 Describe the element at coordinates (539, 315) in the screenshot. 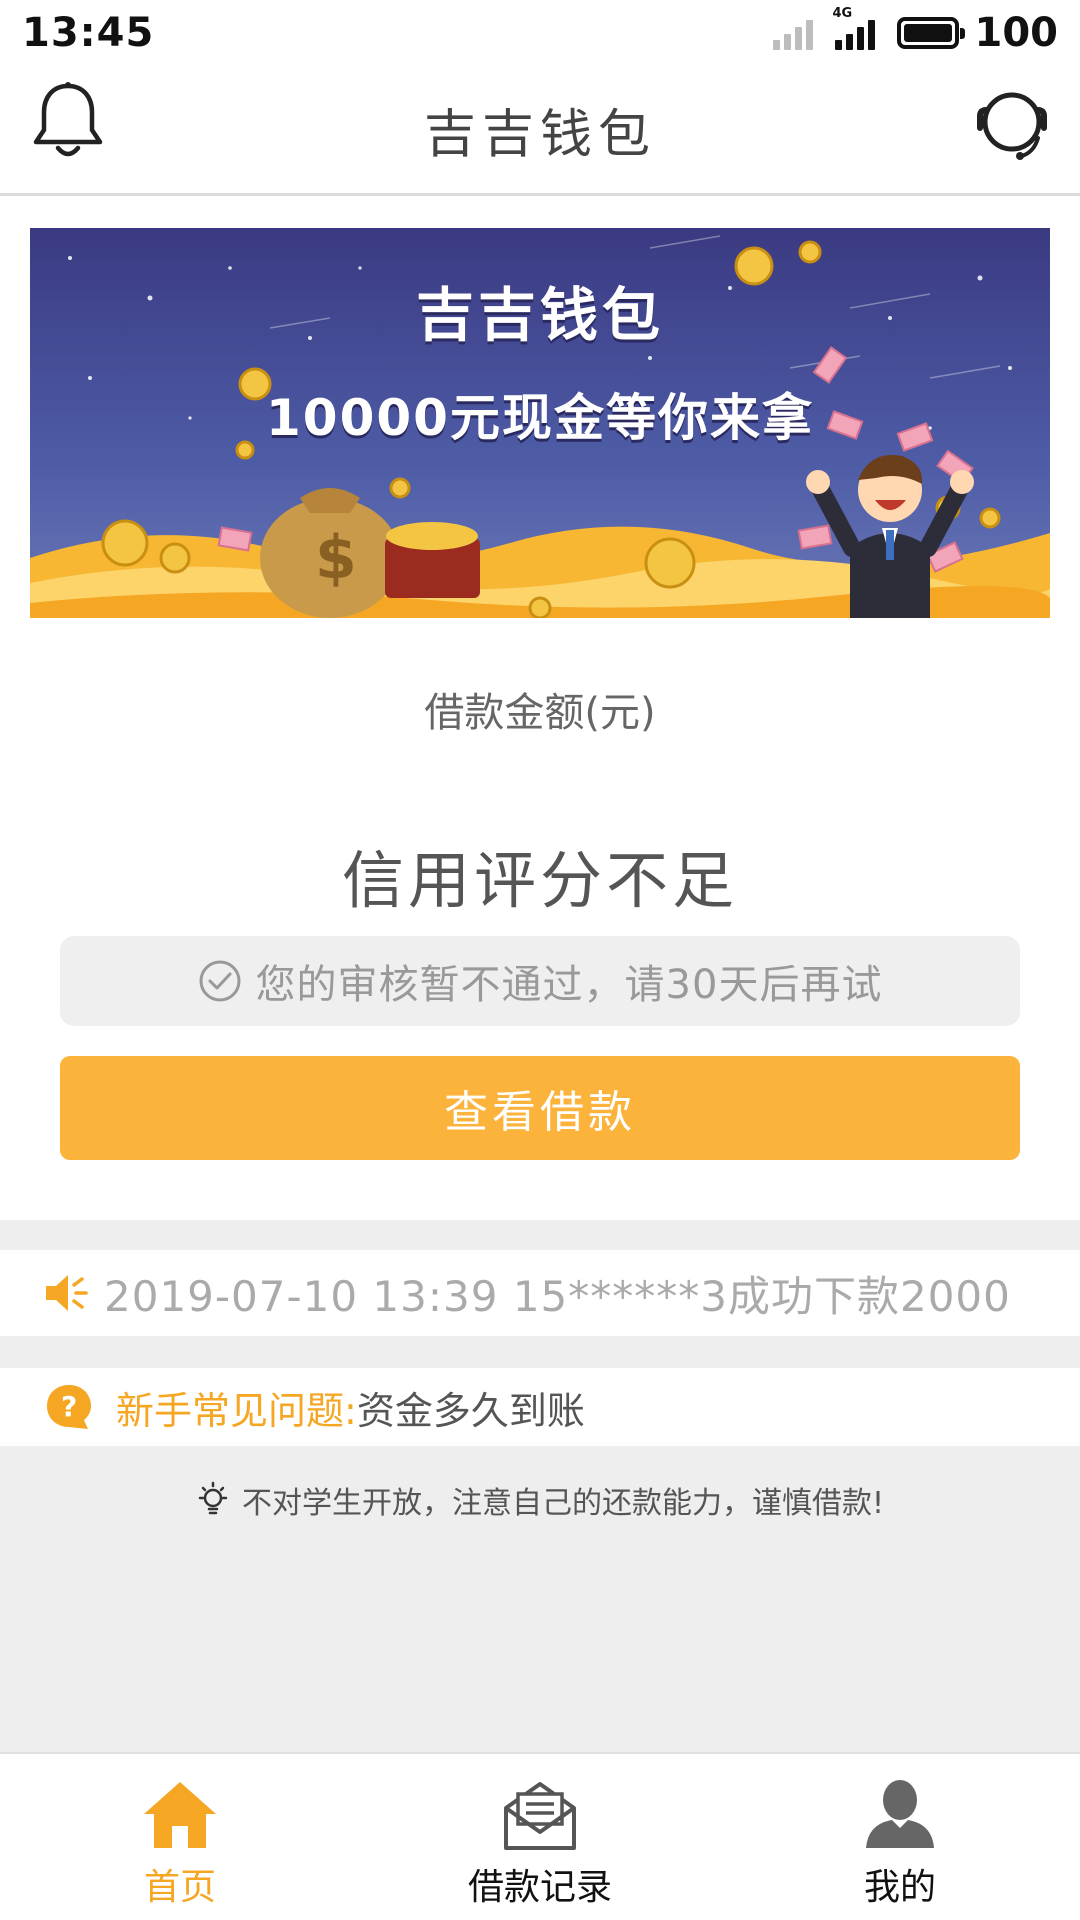

I see `banner-title: 吉吉钱包` at that location.